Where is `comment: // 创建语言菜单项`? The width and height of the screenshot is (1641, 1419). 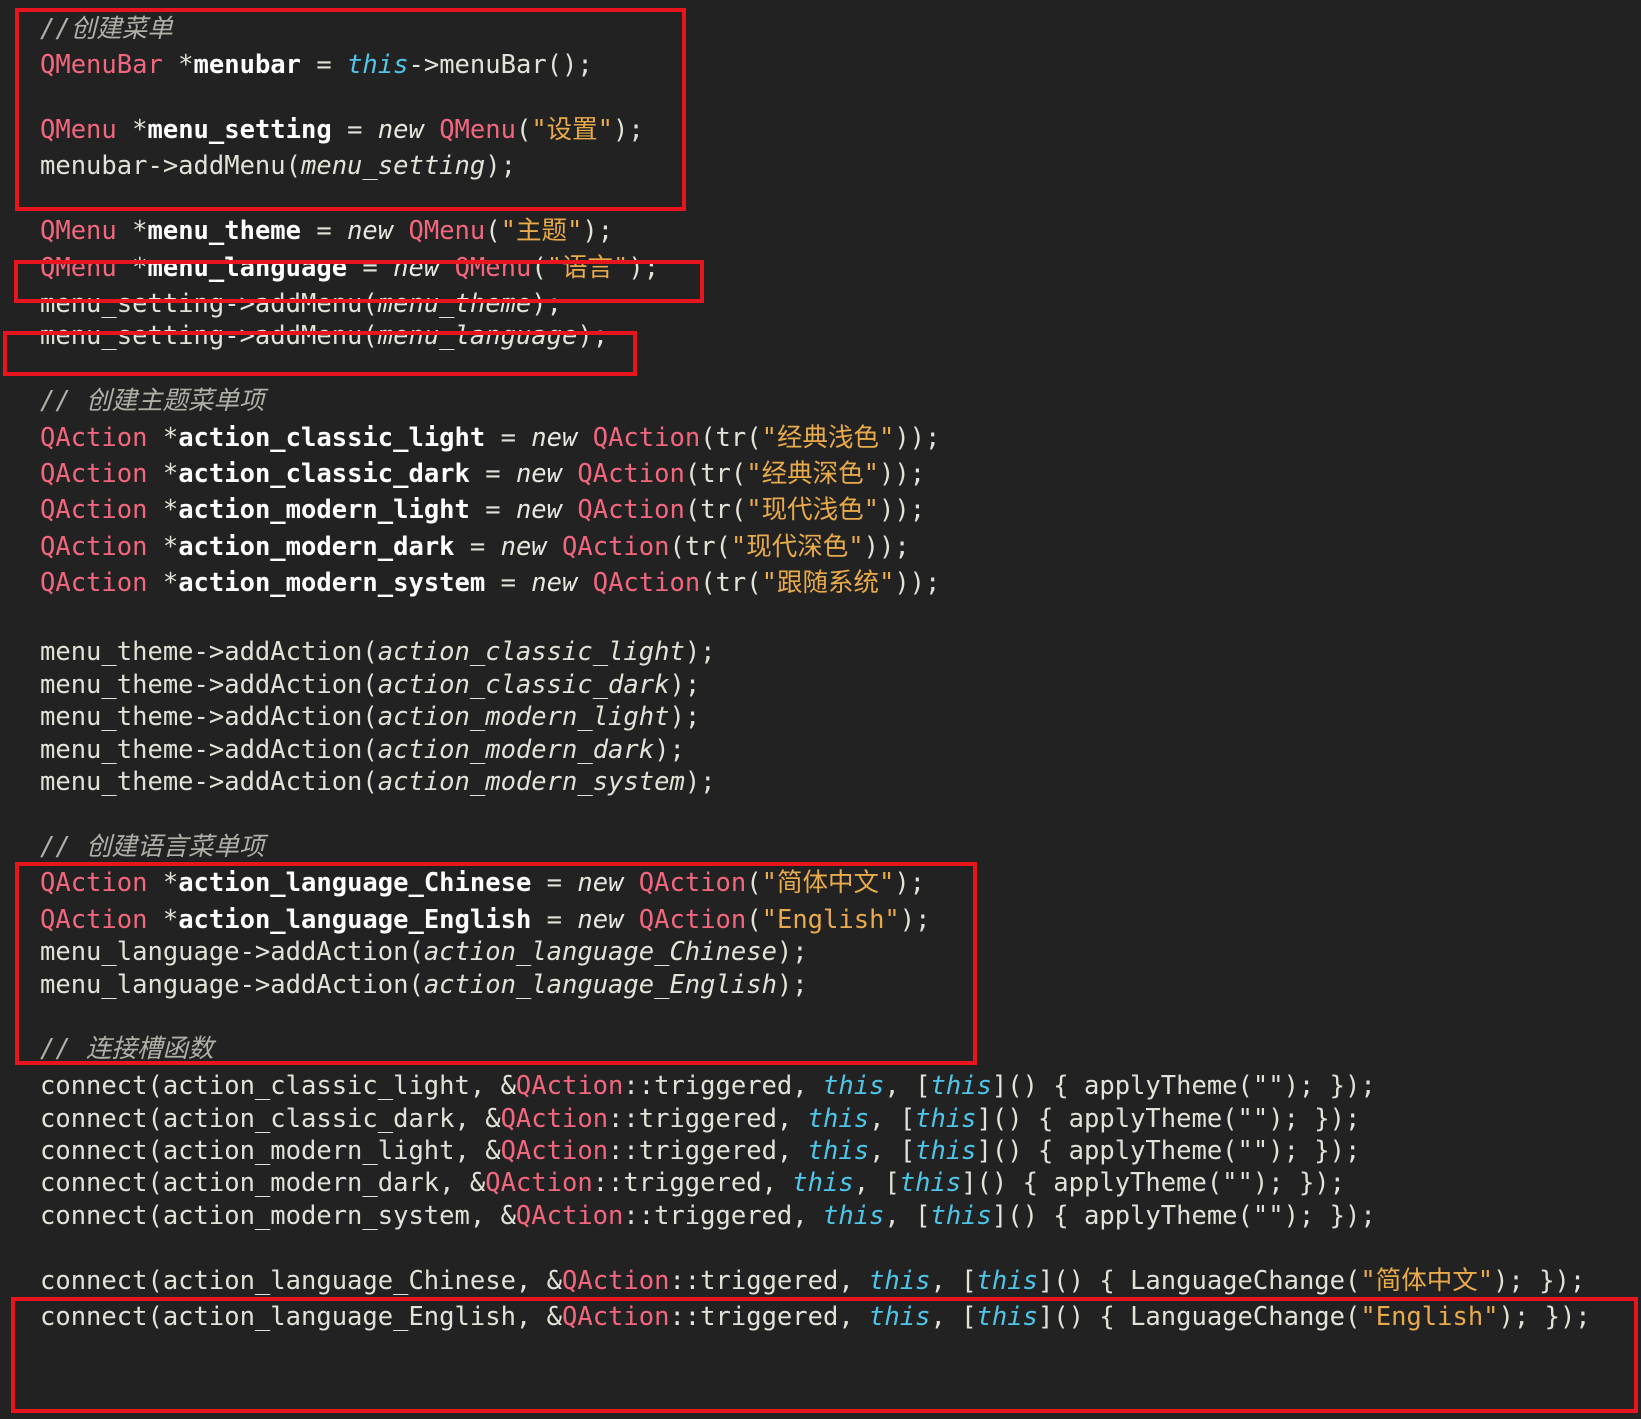
comment: // 创建语言菜单项 is located at coordinates (152, 847).